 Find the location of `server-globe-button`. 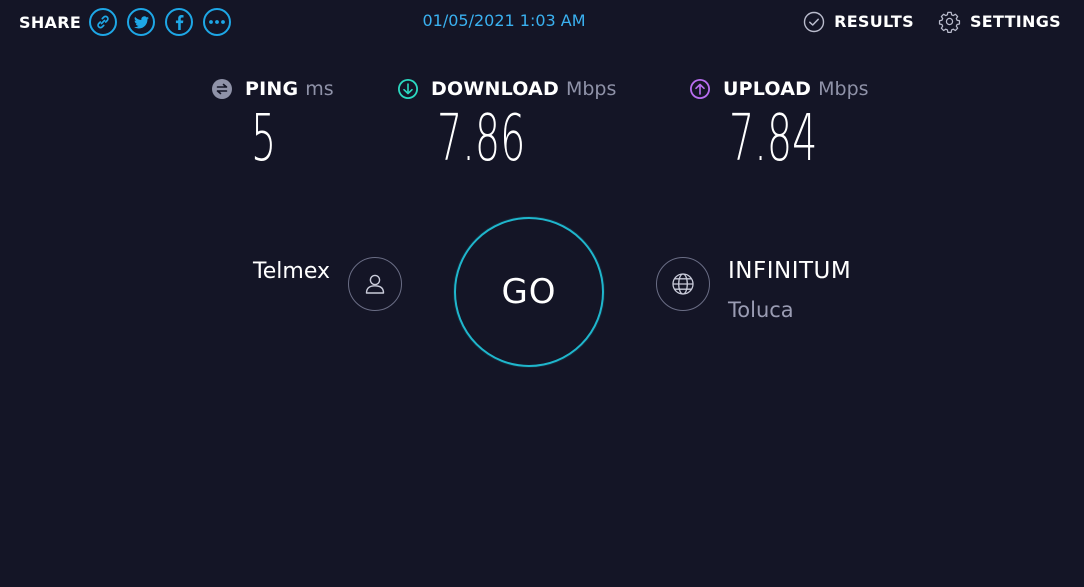

server-globe-button is located at coordinates (683, 284).